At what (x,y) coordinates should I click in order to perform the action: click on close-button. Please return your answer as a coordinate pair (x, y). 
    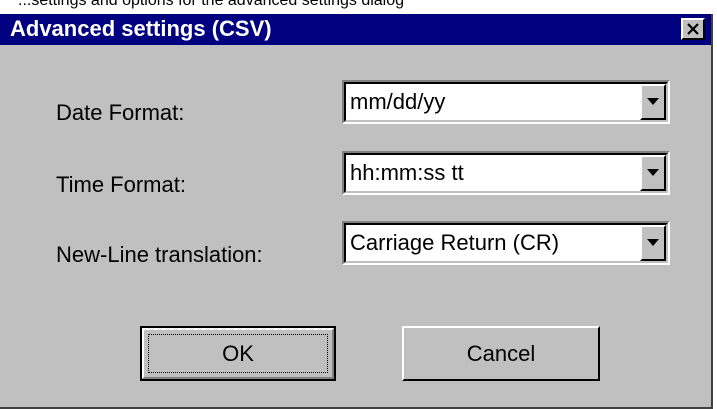
    Looking at the image, I should click on (693, 29).